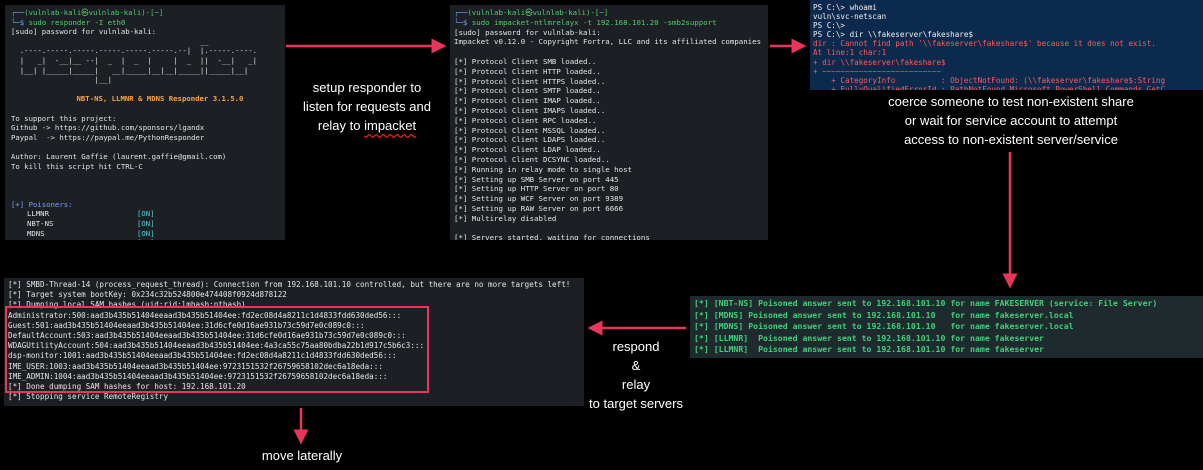 The image size is (1203, 470). Describe the element at coordinates (302, 455) in the screenshot. I see `caption-move-laterally: move laterally` at that location.